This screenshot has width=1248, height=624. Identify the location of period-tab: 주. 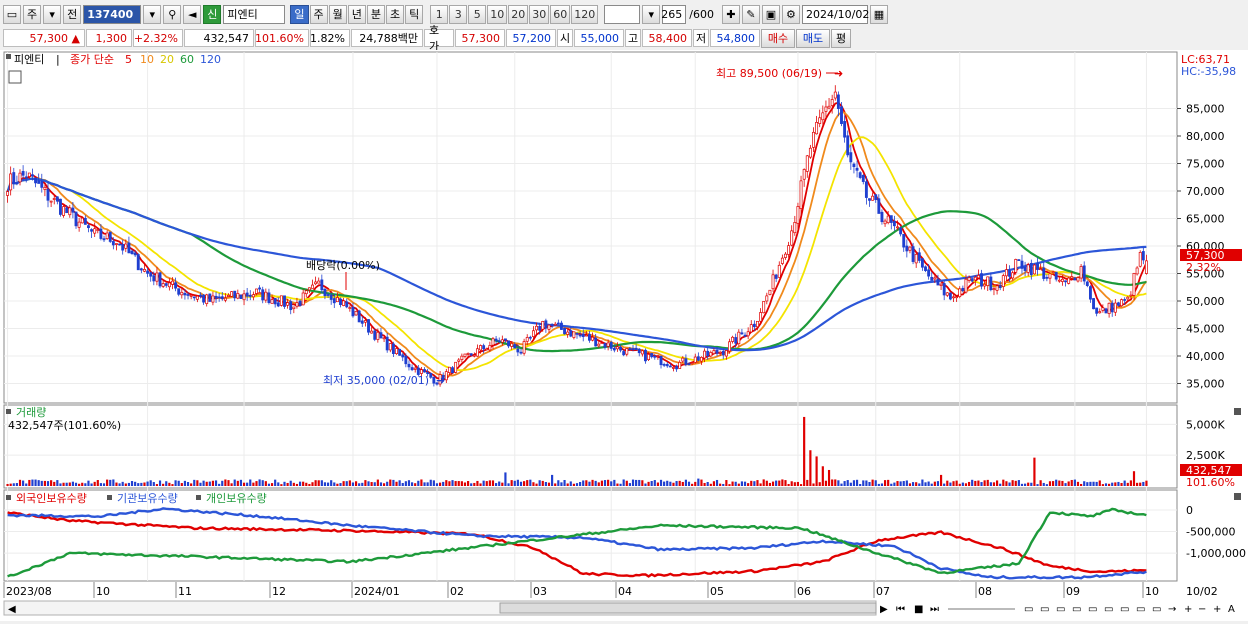
(318, 14).